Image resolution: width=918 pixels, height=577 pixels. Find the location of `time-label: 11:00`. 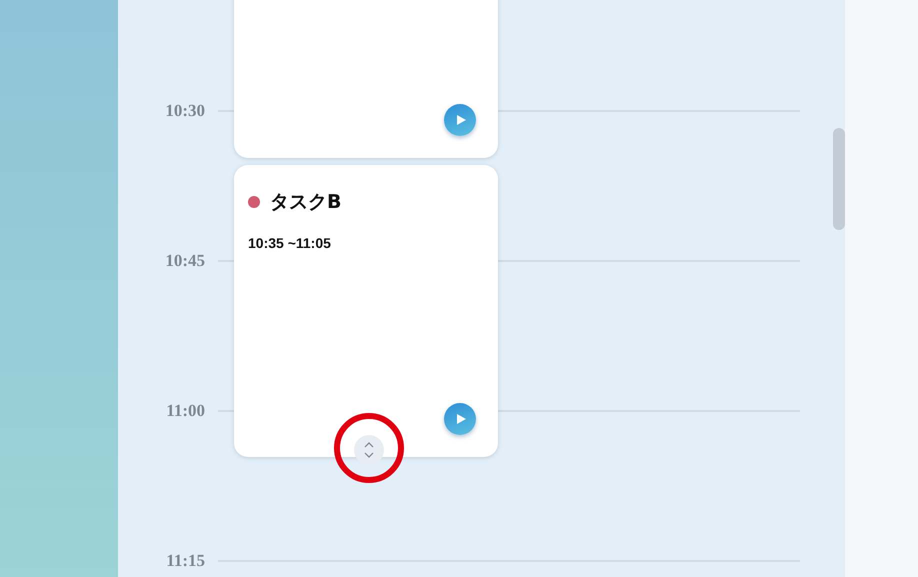

time-label: 11:00 is located at coordinates (185, 411).